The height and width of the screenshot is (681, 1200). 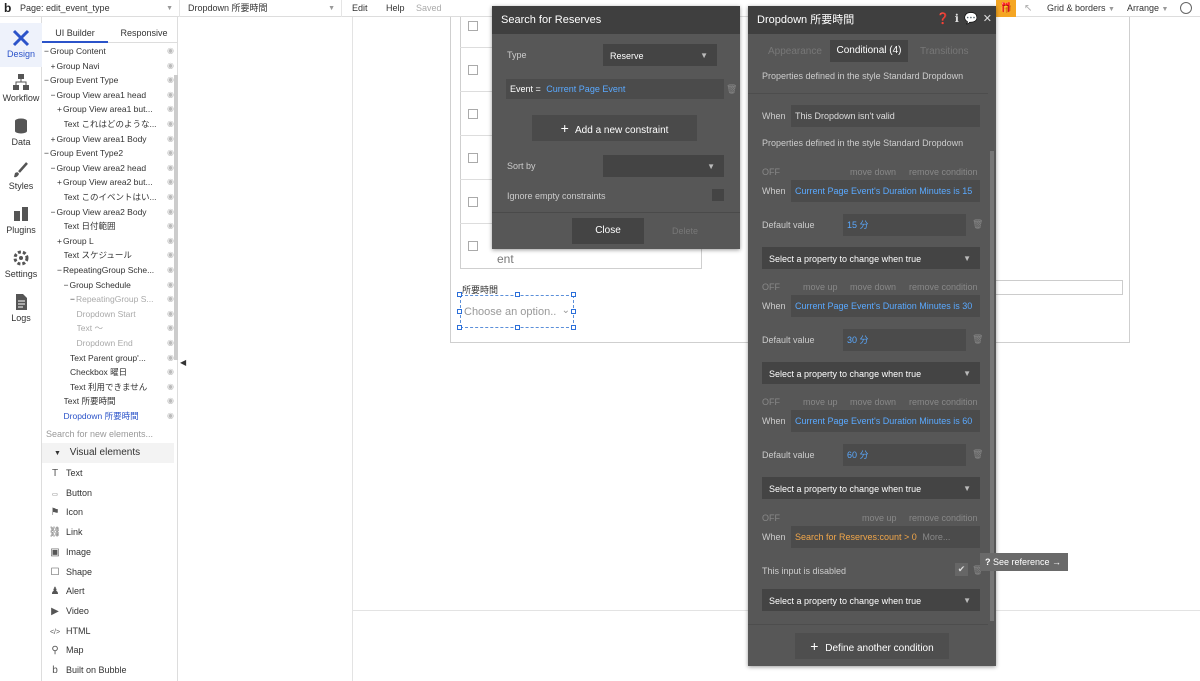 What do you see at coordinates (21, 221) in the screenshot?
I see `nav-plugins: Plugins` at bounding box center [21, 221].